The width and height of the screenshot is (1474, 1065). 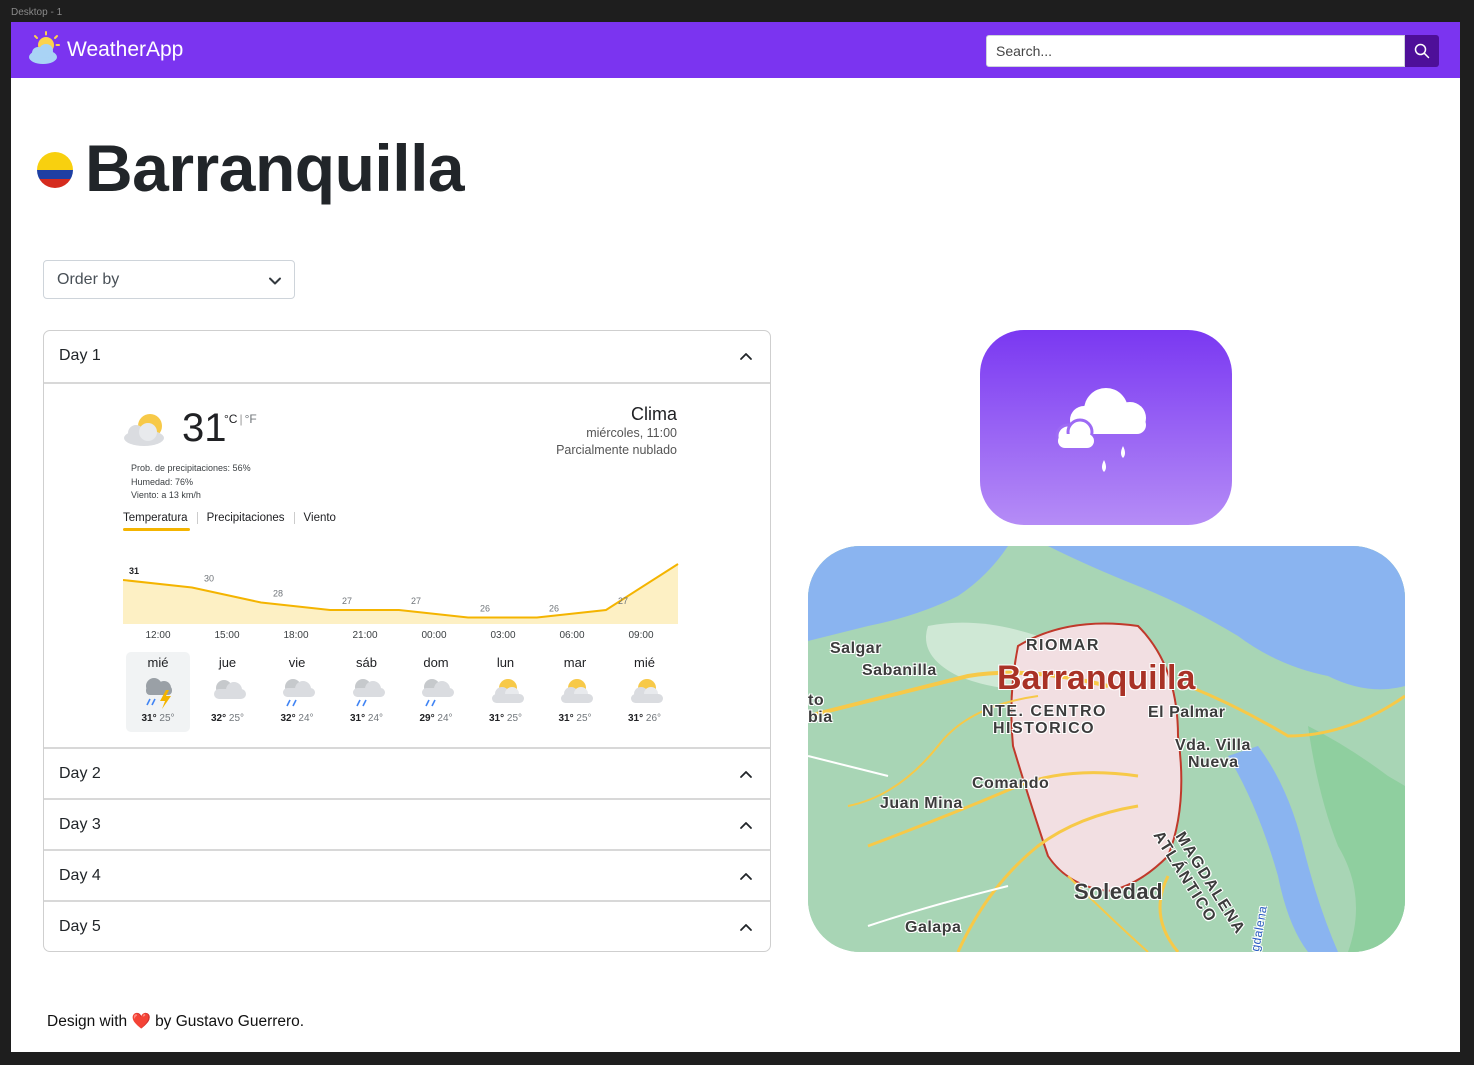 I want to click on search-icon, so click(x=1422, y=51).